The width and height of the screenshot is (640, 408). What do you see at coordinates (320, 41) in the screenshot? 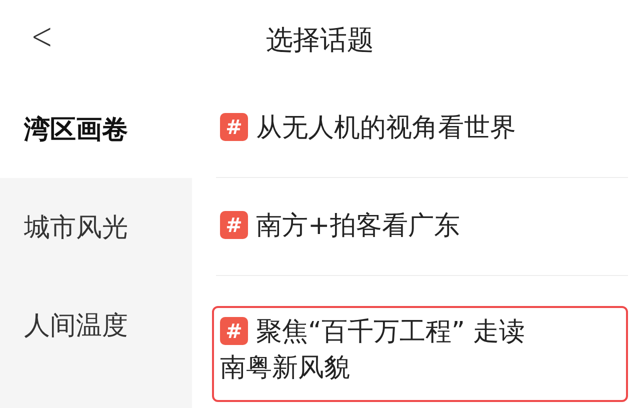
I see `page-title: 选择话题` at bounding box center [320, 41].